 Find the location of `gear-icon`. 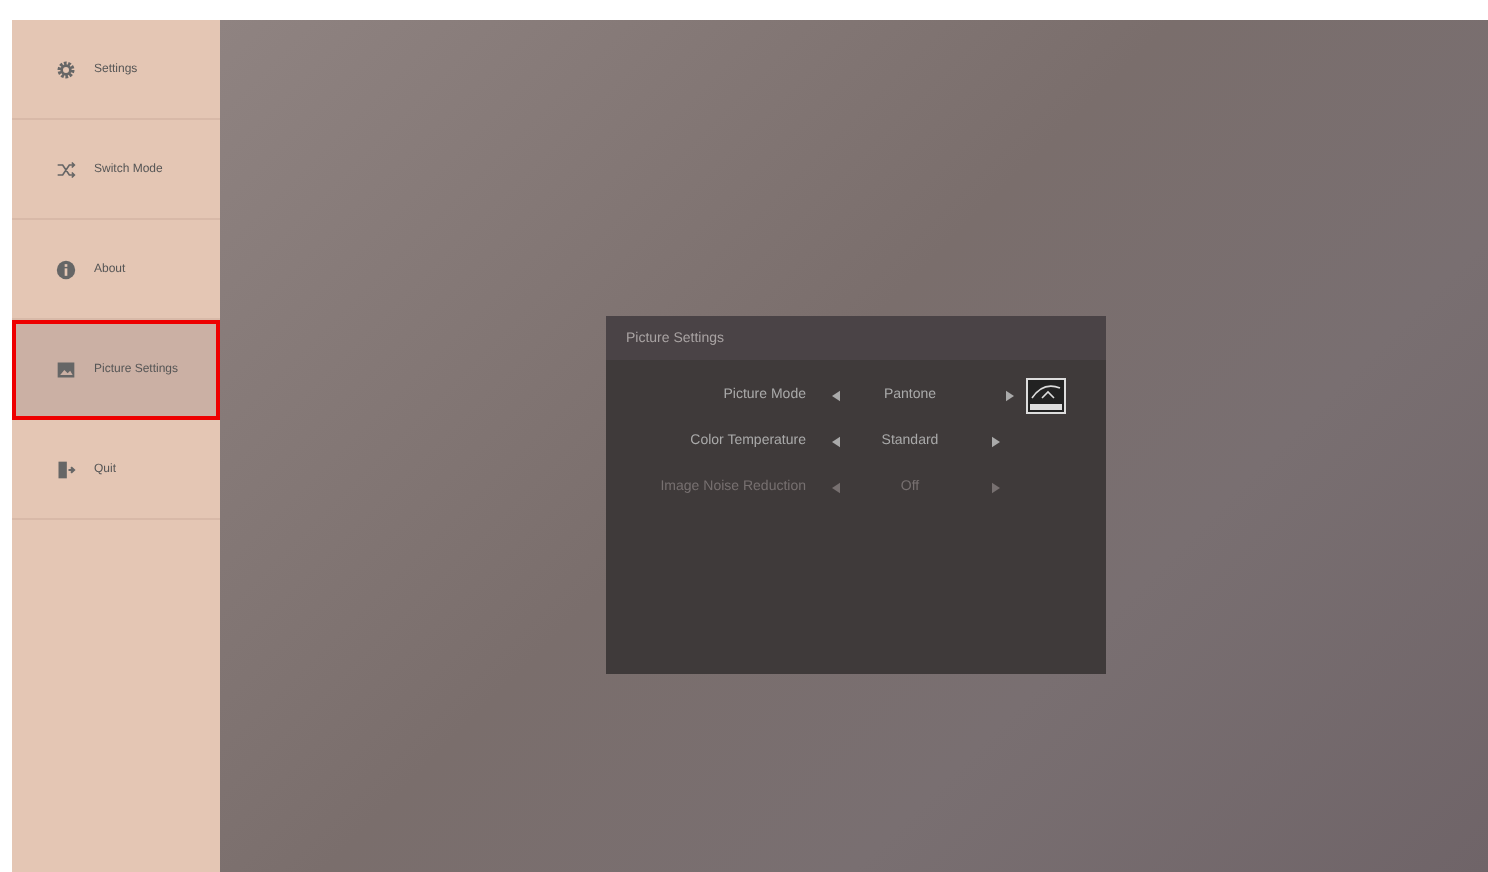

gear-icon is located at coordinates (66, 69).